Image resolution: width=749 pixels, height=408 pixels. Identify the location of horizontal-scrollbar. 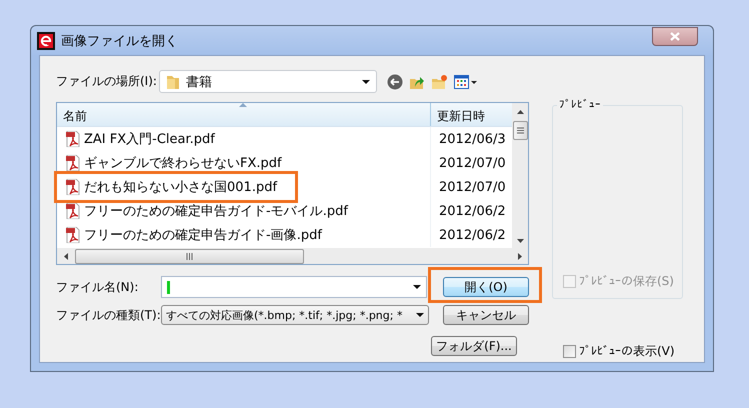
(292, 256).